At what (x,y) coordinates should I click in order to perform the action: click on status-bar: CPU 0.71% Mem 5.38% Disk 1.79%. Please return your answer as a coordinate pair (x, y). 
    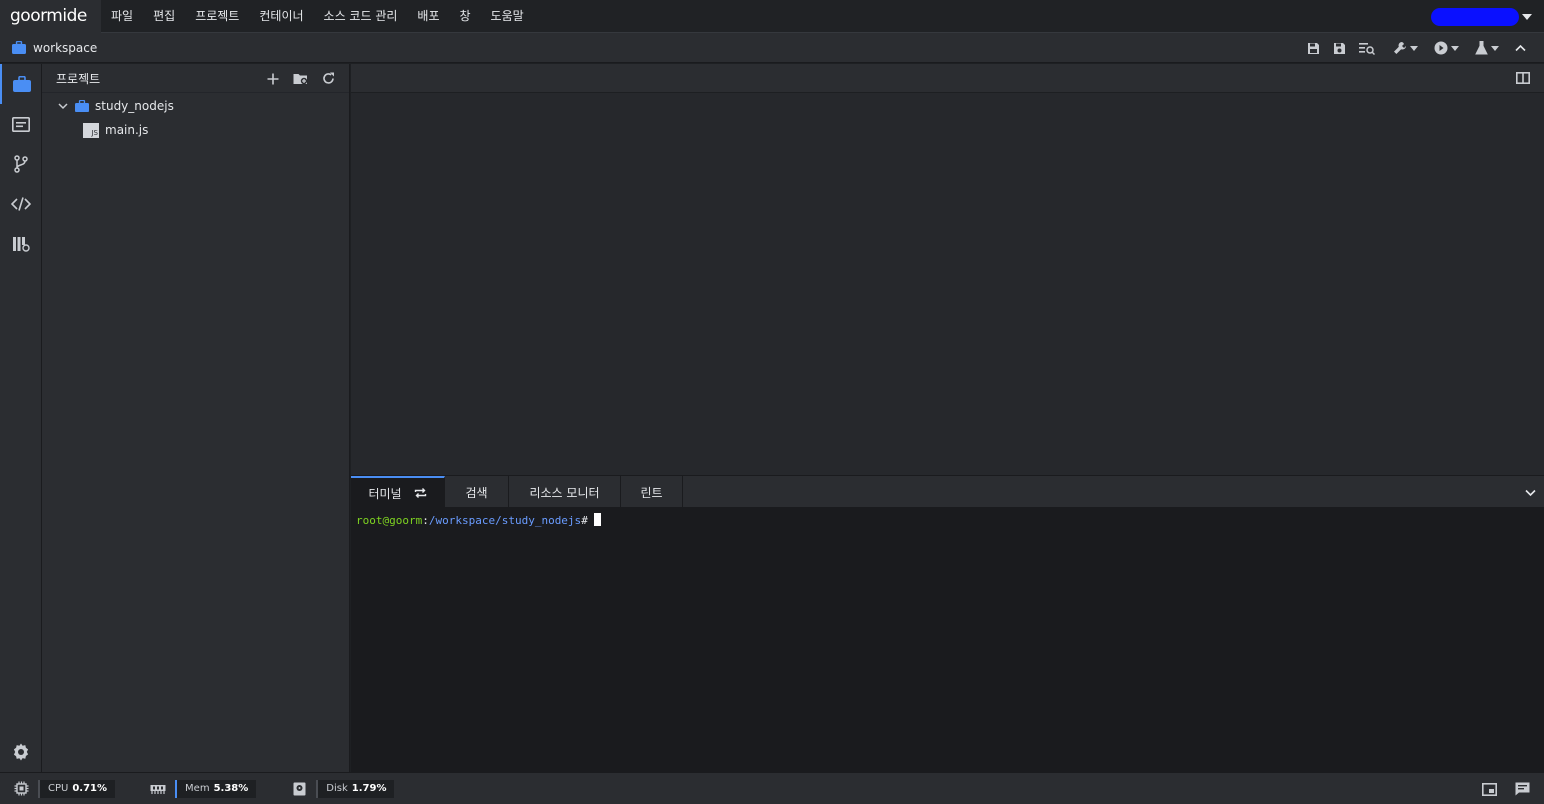
    Looking at the image, I should click on (772, 788).